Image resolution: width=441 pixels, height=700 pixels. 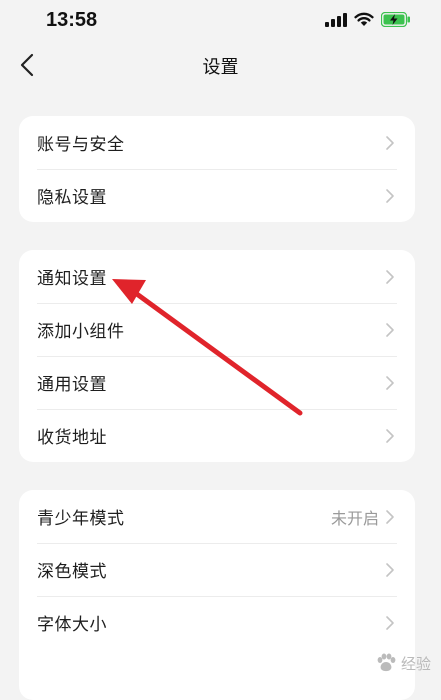 What do you see at coordinates (72, 279) in the screenshot?
I see `settings-item-label: 通知设置` at bounding box center [72, 279].